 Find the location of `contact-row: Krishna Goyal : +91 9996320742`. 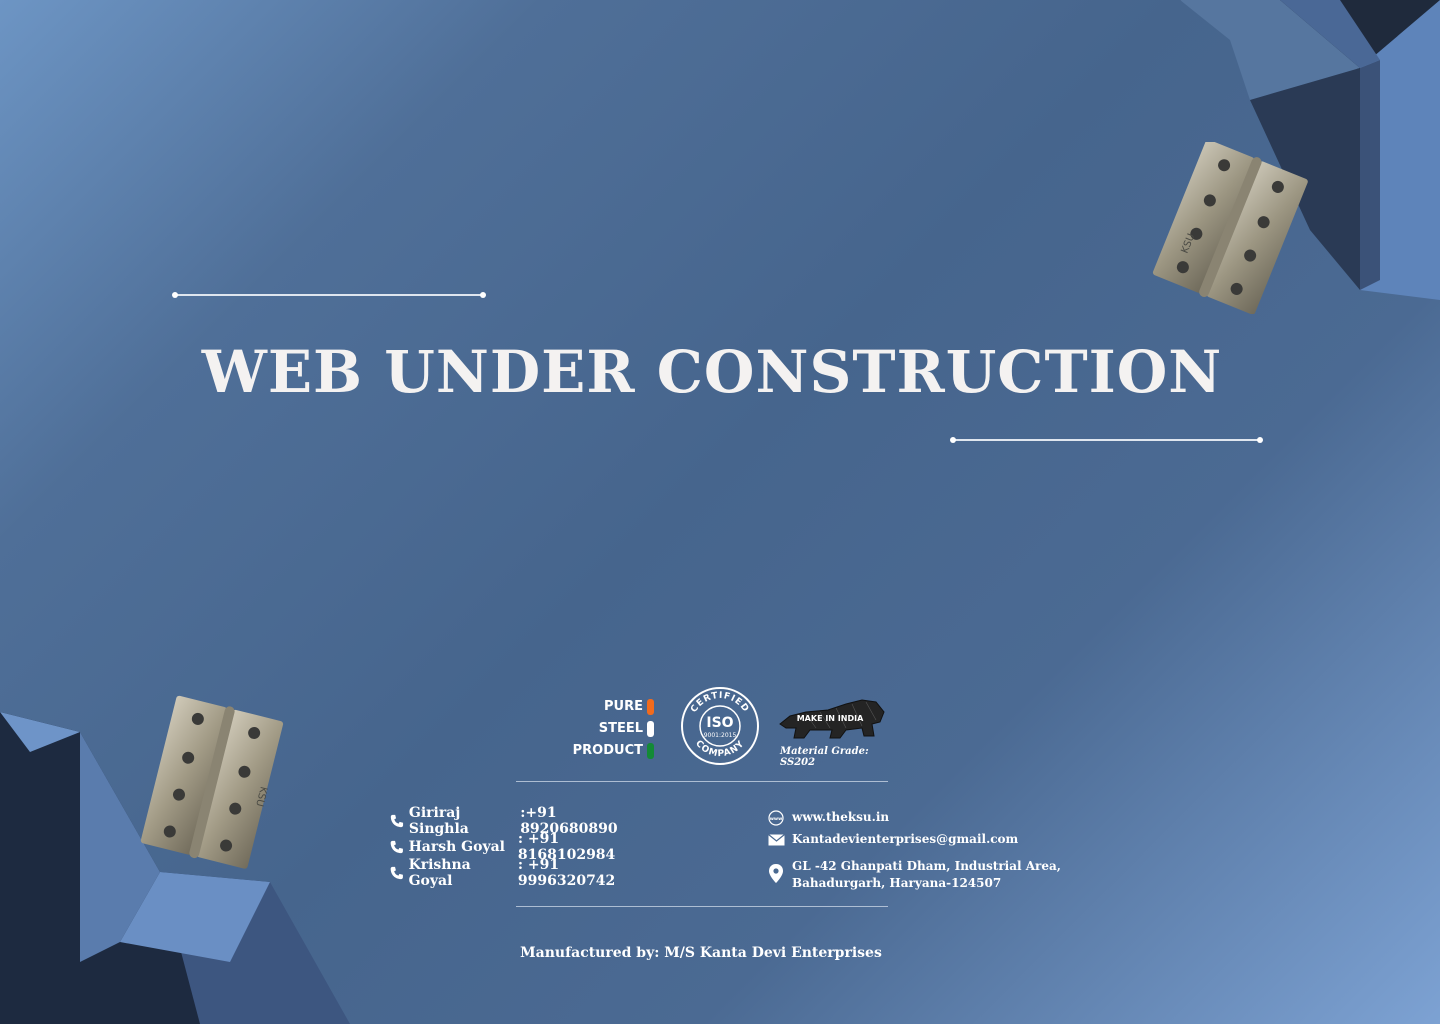

contact-row: Krishna Goyal : +91 9996320742 is located at coordinates (523, 873).